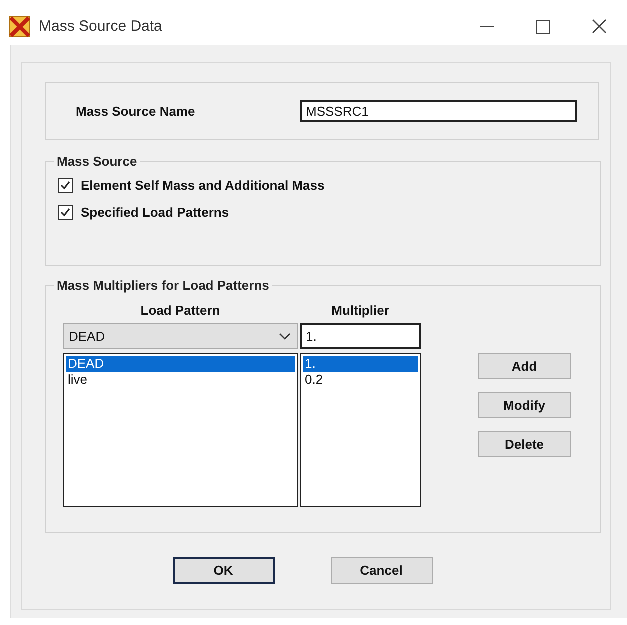 The image size is (627, 625). I want to click on mass-source-name-label: Mass Source Name, so click(136, 111).